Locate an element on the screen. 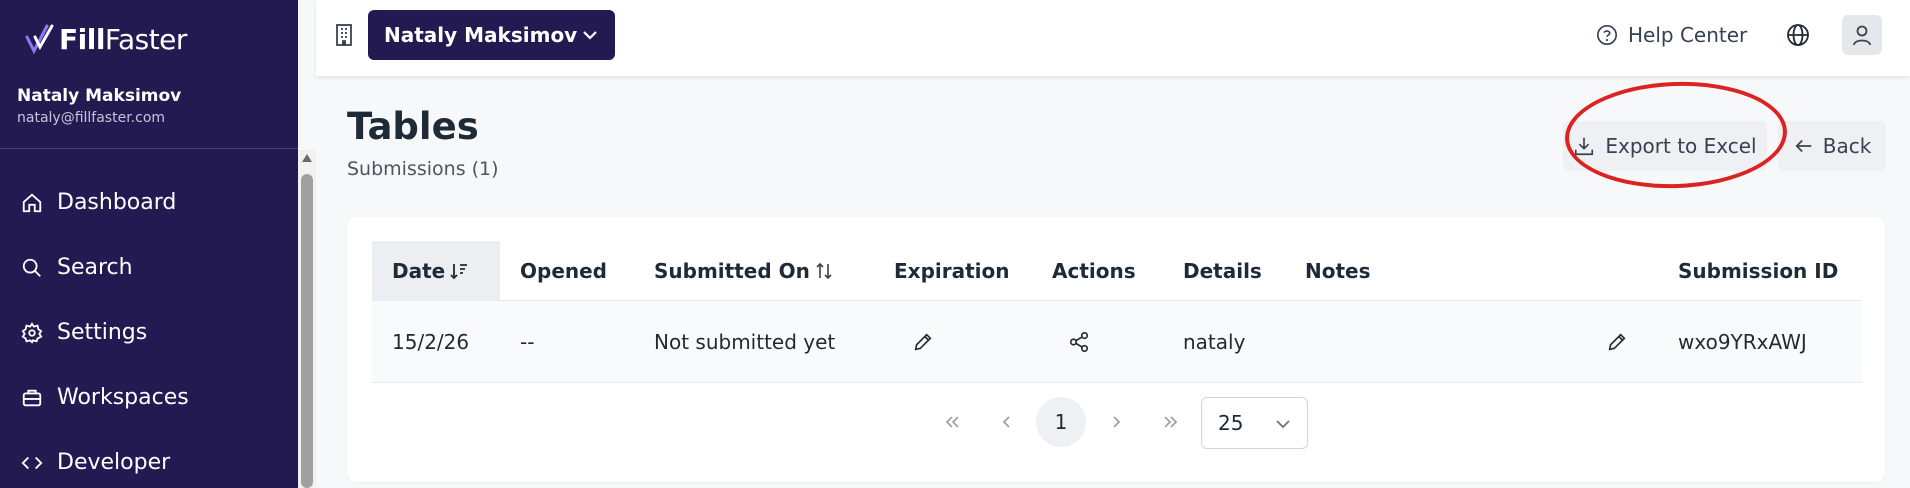 Image resolution: width=1910 pixels, height=488 pixels. share-button is located at coordinates (1079, 342).